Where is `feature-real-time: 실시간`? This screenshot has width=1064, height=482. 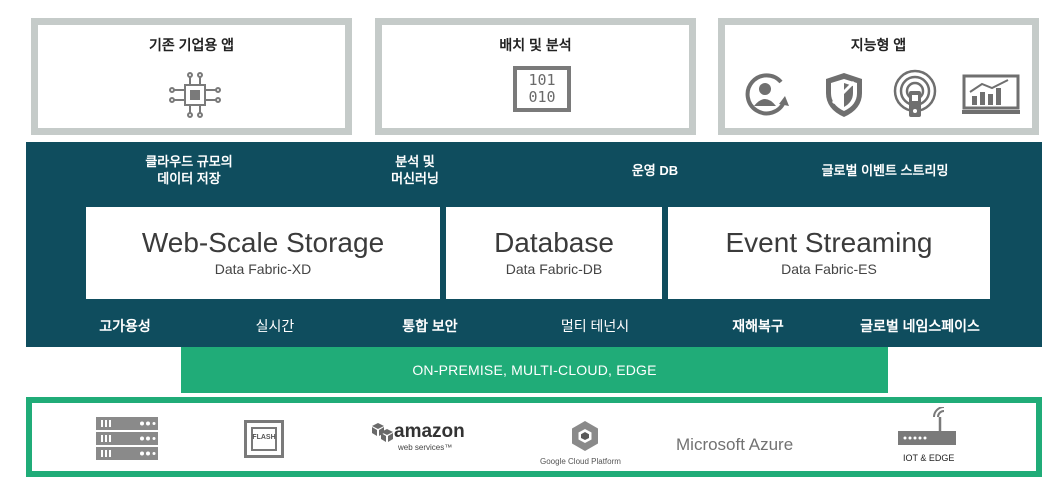 feature-real-time: 실시간 is located at coordinates (275, 326).